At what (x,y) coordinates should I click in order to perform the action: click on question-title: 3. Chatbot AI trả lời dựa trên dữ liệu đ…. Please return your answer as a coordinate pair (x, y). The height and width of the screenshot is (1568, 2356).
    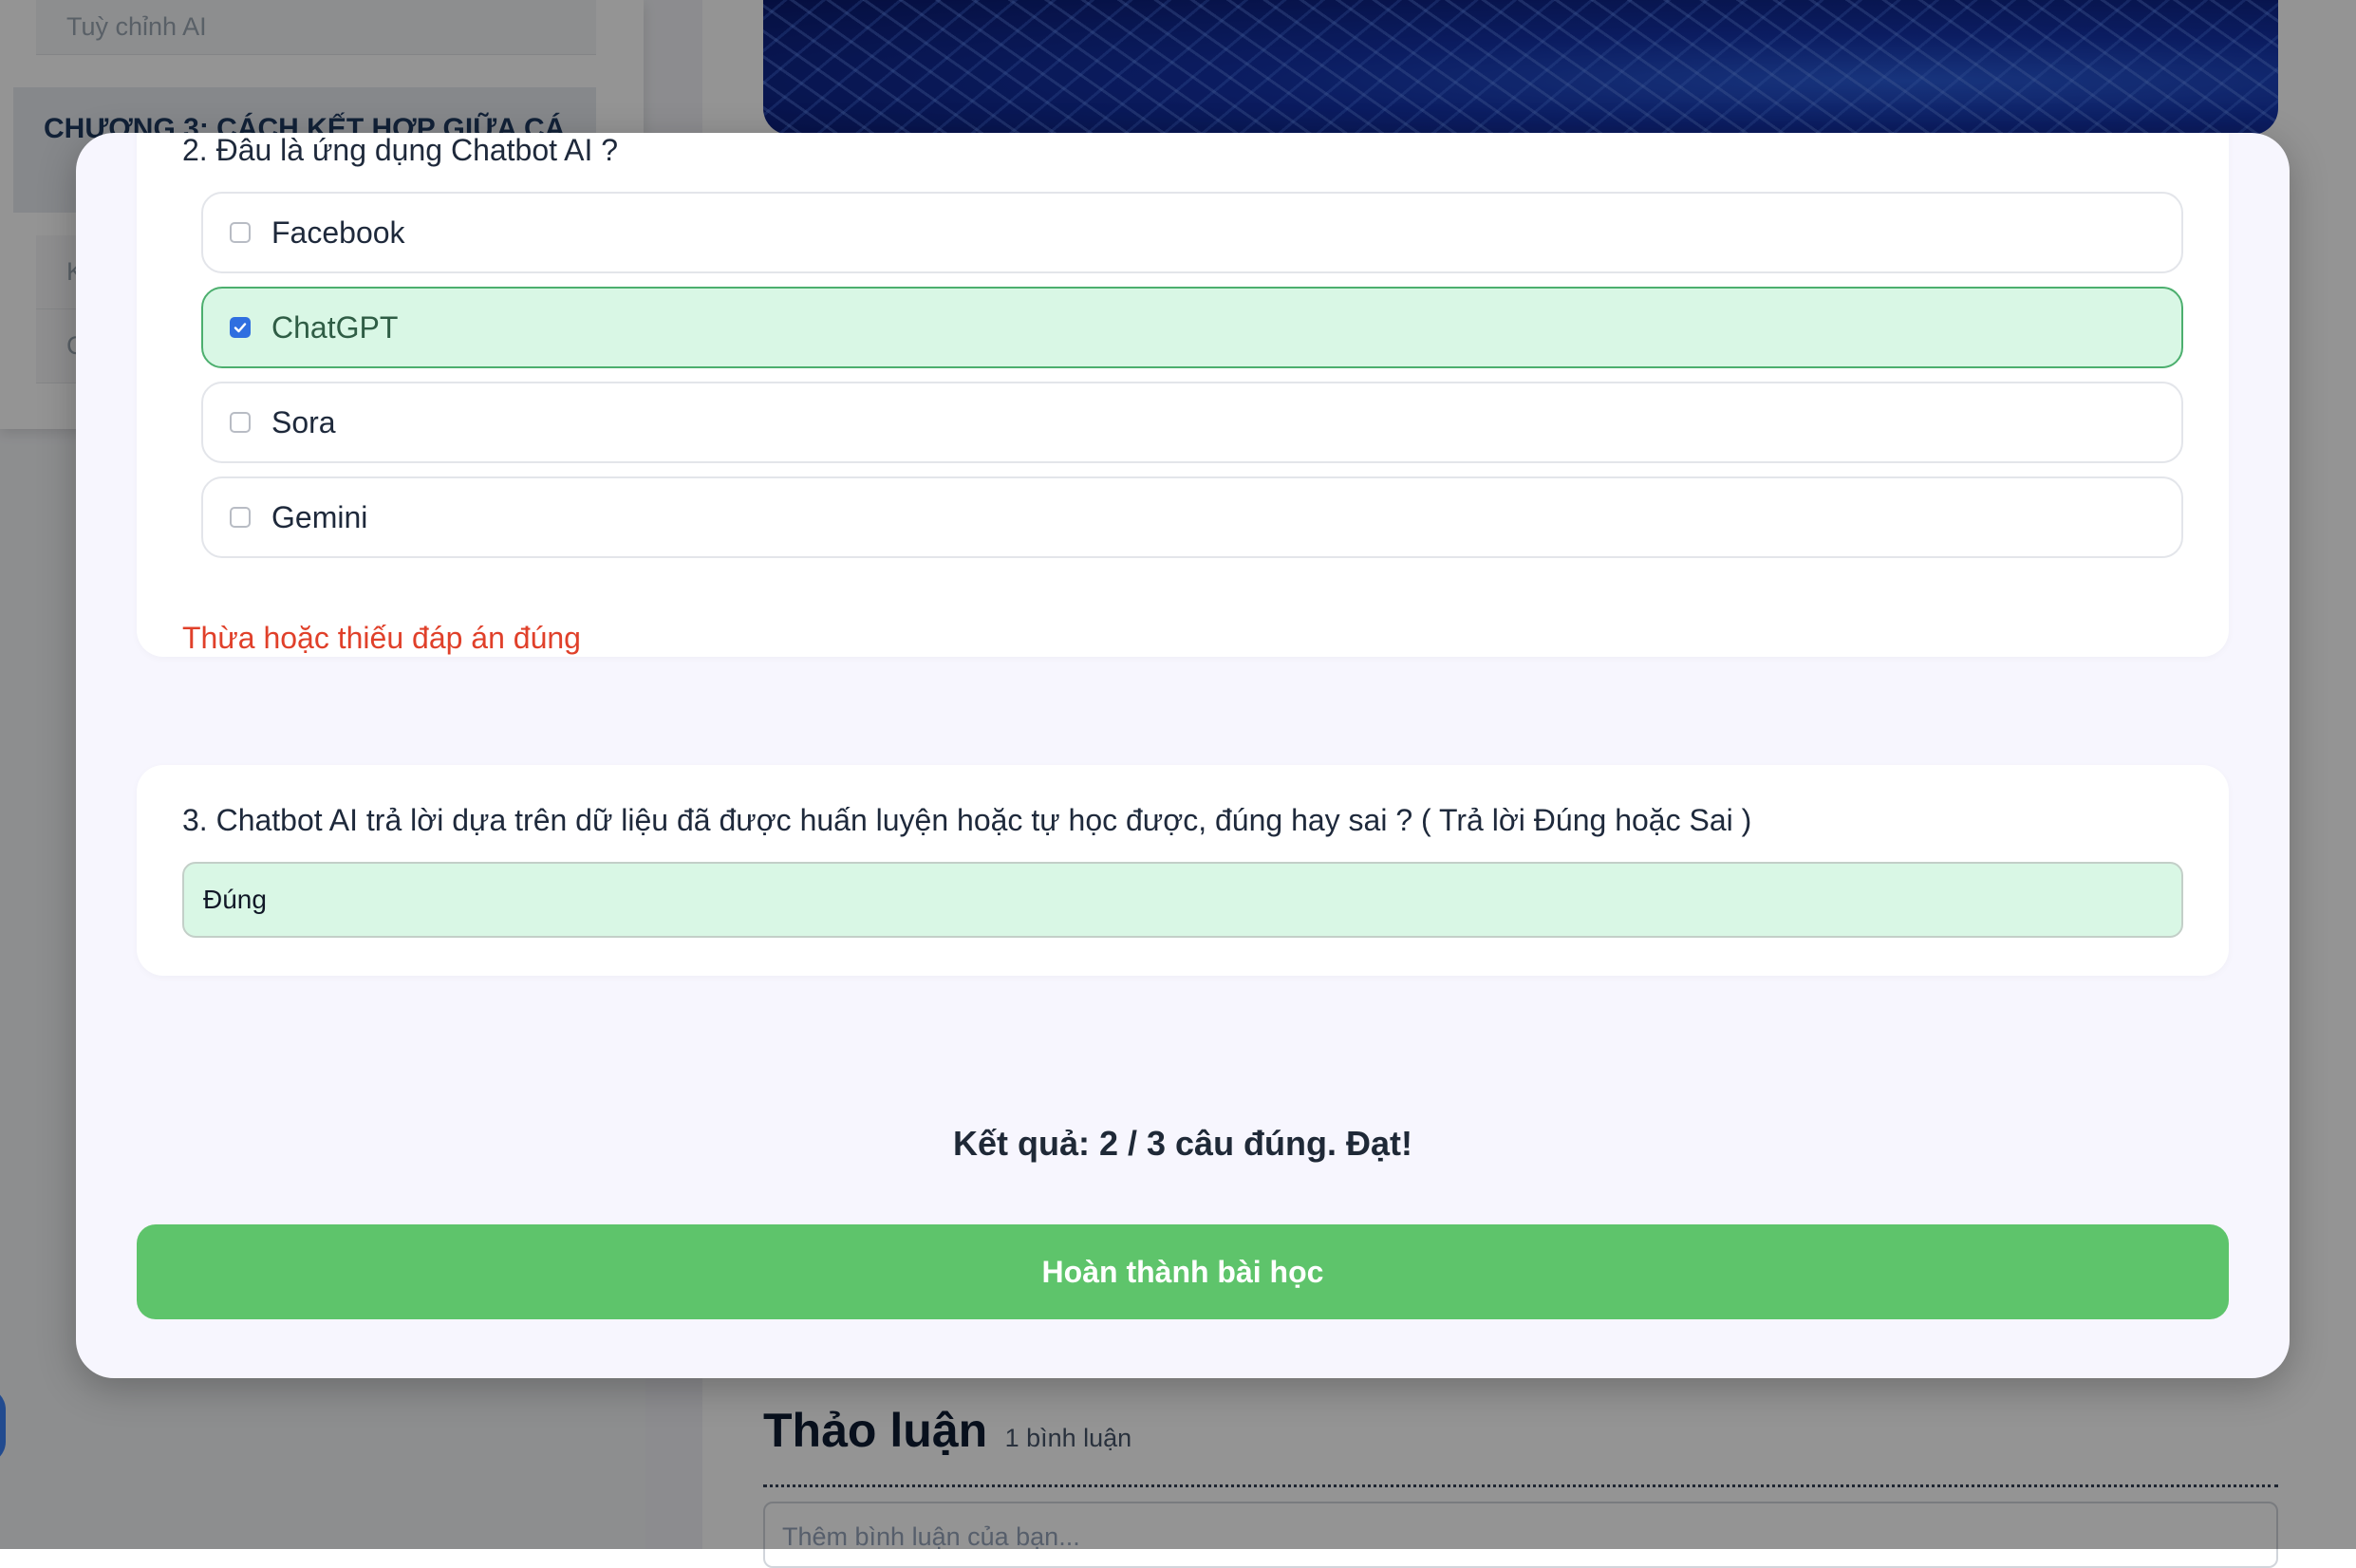
    Looking at the image, I should click on (967, 820).